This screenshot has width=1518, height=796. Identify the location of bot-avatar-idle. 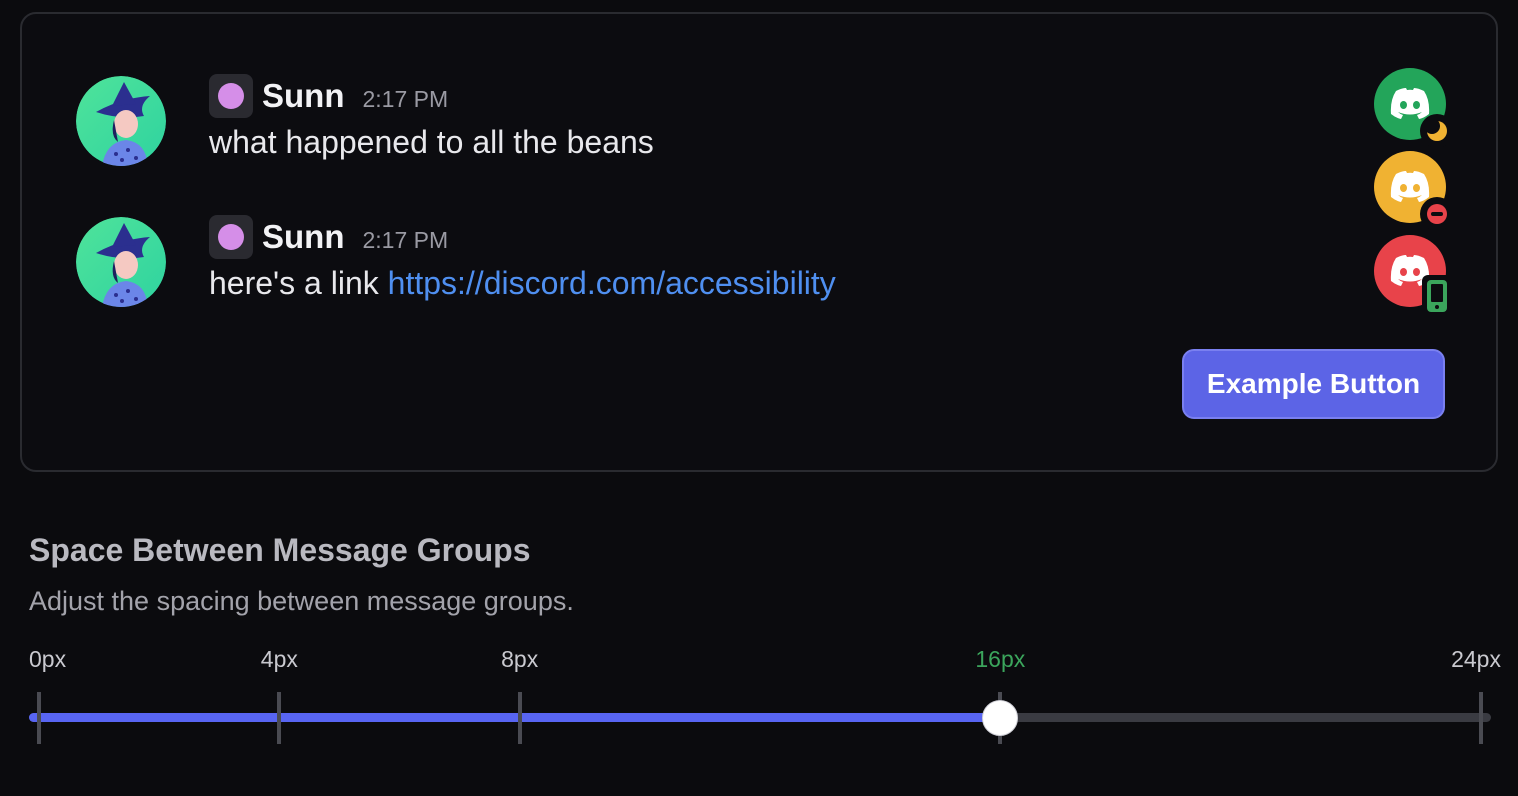
(1414, 108).